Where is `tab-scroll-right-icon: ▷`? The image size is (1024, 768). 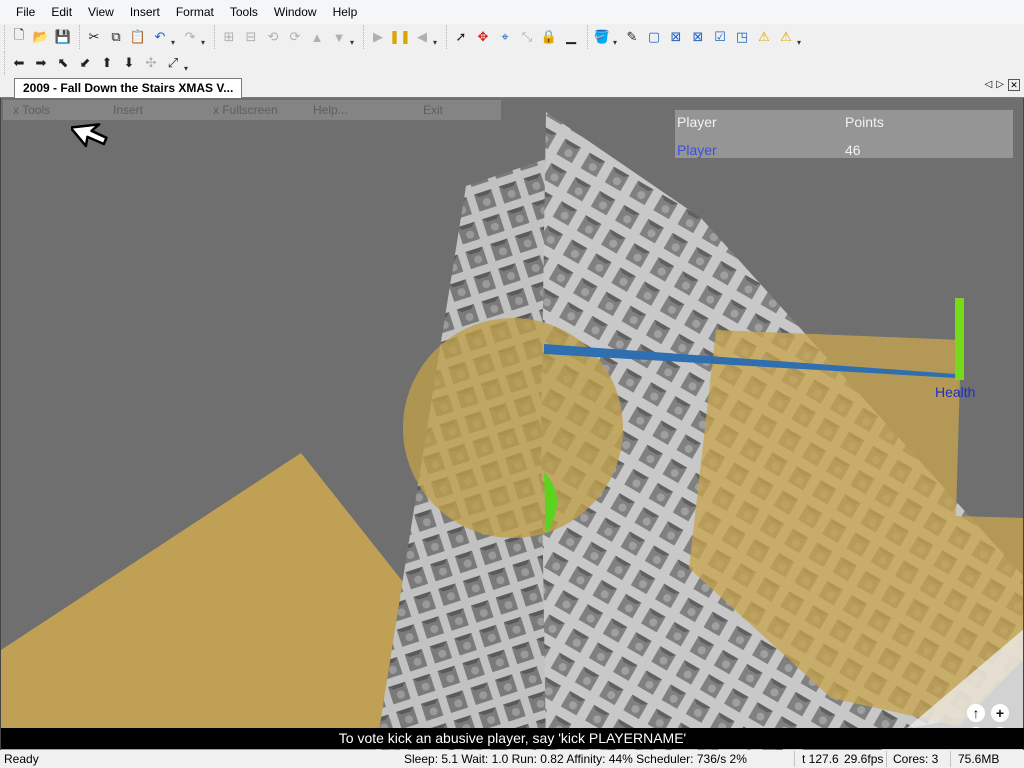
tab-scroll-right-icon: ▷ is located at coordinates (1000, 85).